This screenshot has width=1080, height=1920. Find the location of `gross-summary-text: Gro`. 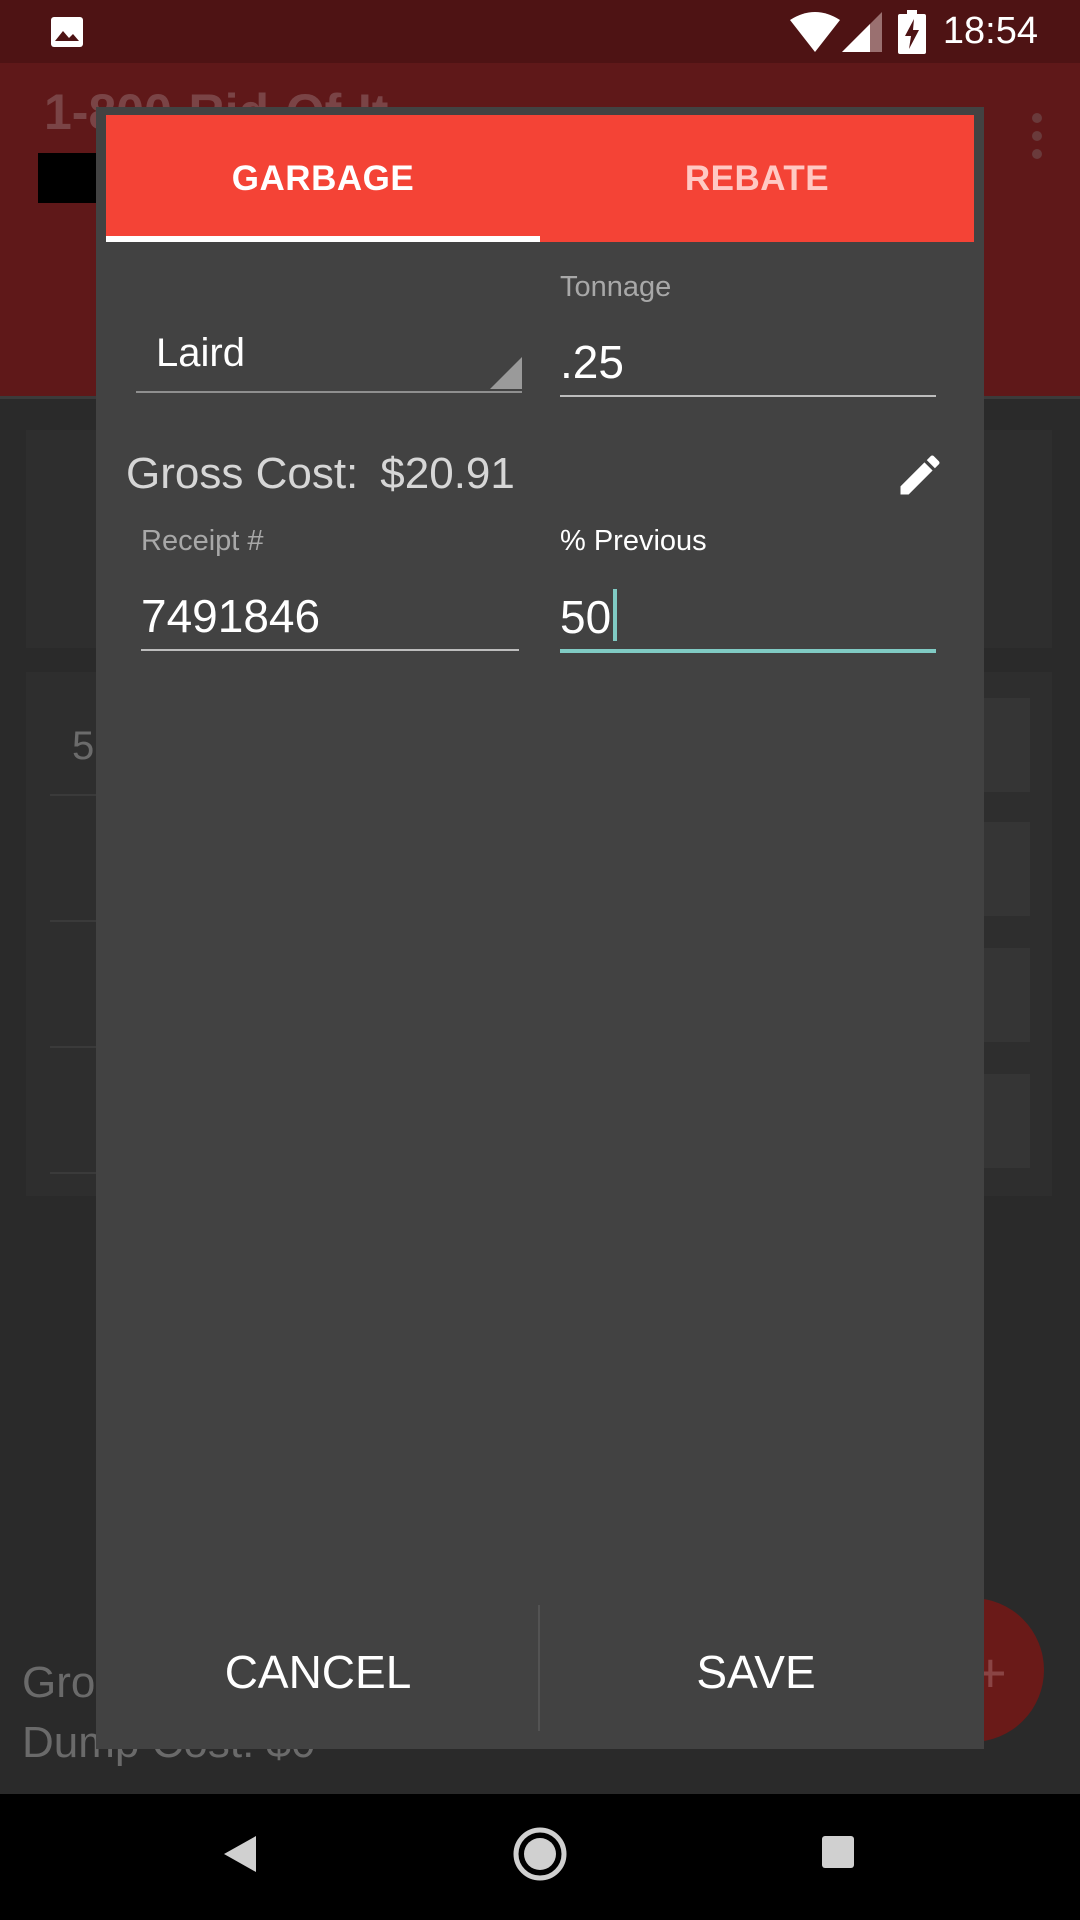

gross-summary-text: Gro is located at coordinates (59, 1682).